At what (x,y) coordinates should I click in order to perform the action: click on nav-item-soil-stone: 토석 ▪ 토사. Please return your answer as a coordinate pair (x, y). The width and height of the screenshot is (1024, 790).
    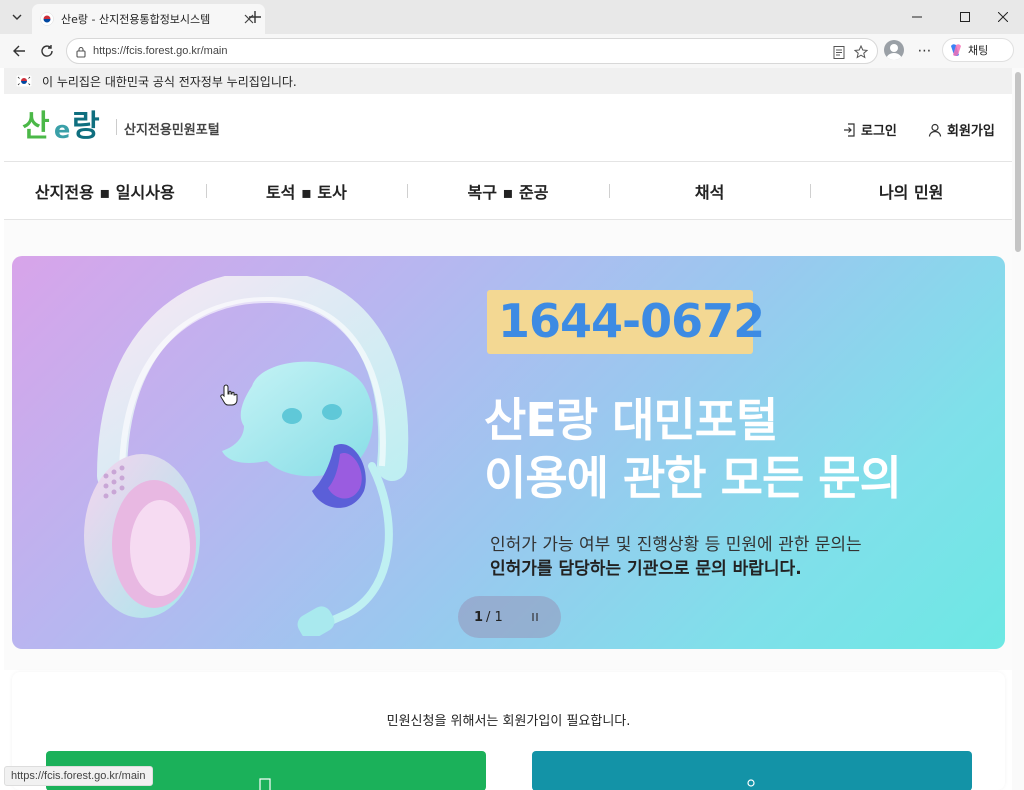
    Looking at the image, I should click on (306, 191).